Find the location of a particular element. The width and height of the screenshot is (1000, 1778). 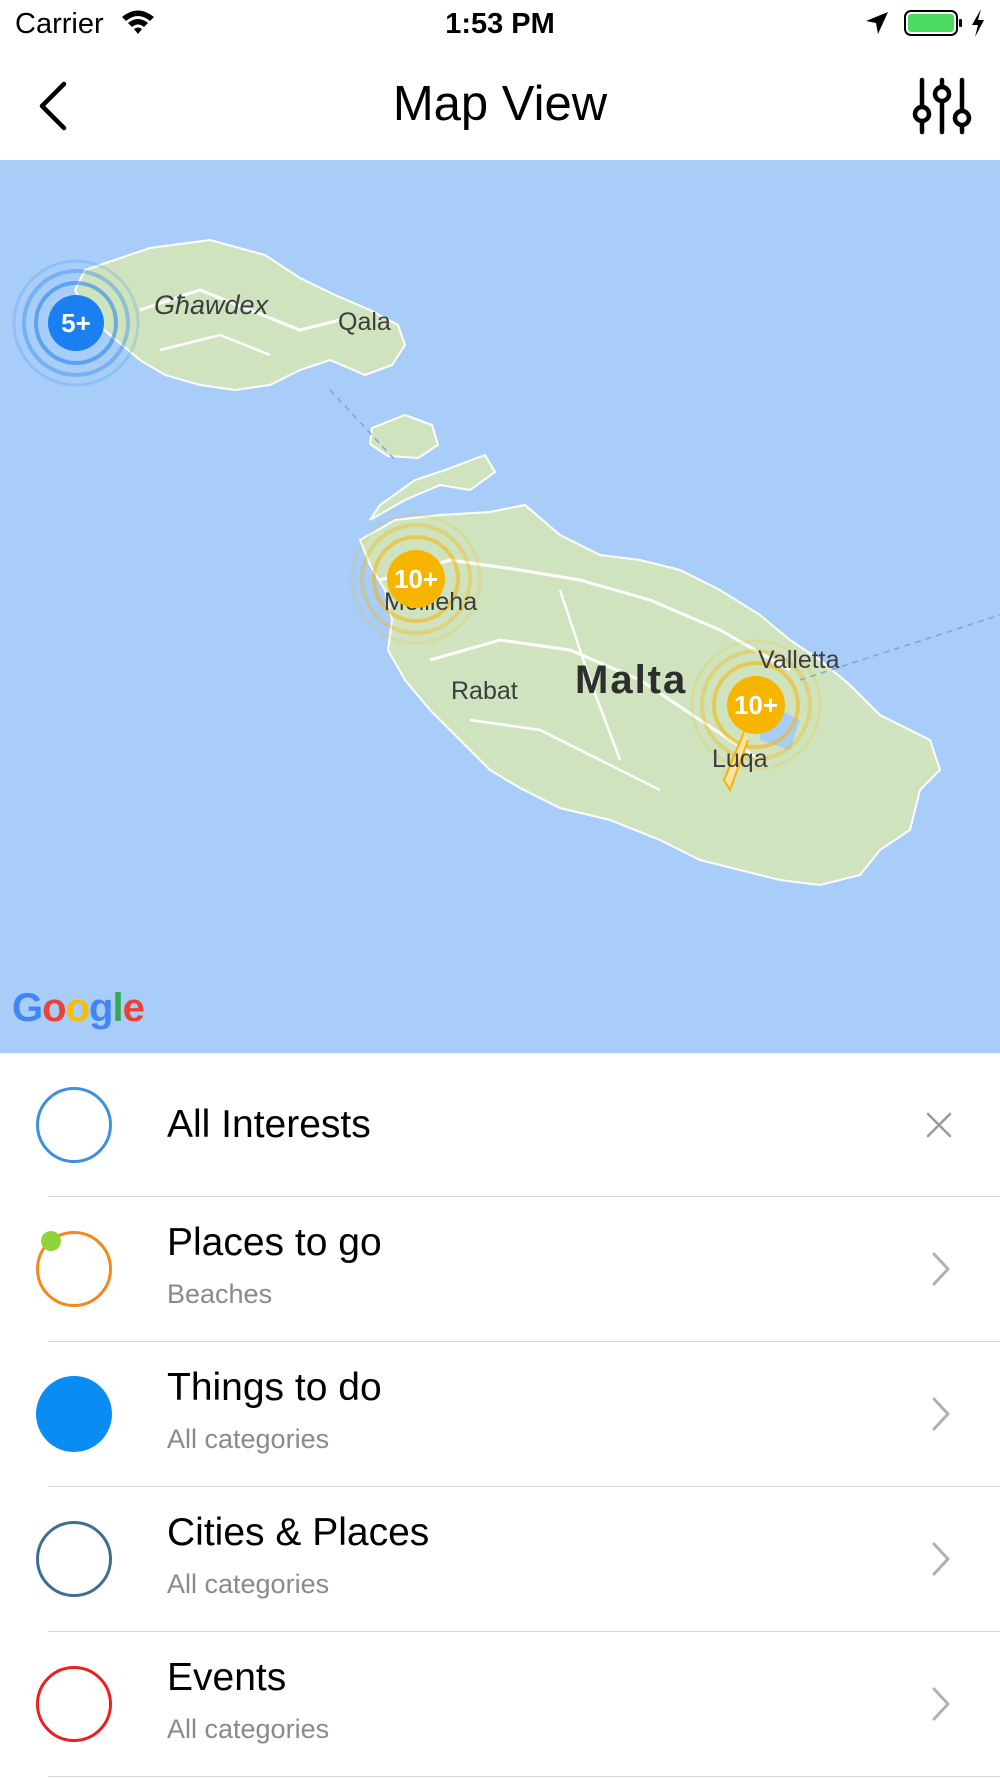

row-divider is located at coordinates (524, 1776).